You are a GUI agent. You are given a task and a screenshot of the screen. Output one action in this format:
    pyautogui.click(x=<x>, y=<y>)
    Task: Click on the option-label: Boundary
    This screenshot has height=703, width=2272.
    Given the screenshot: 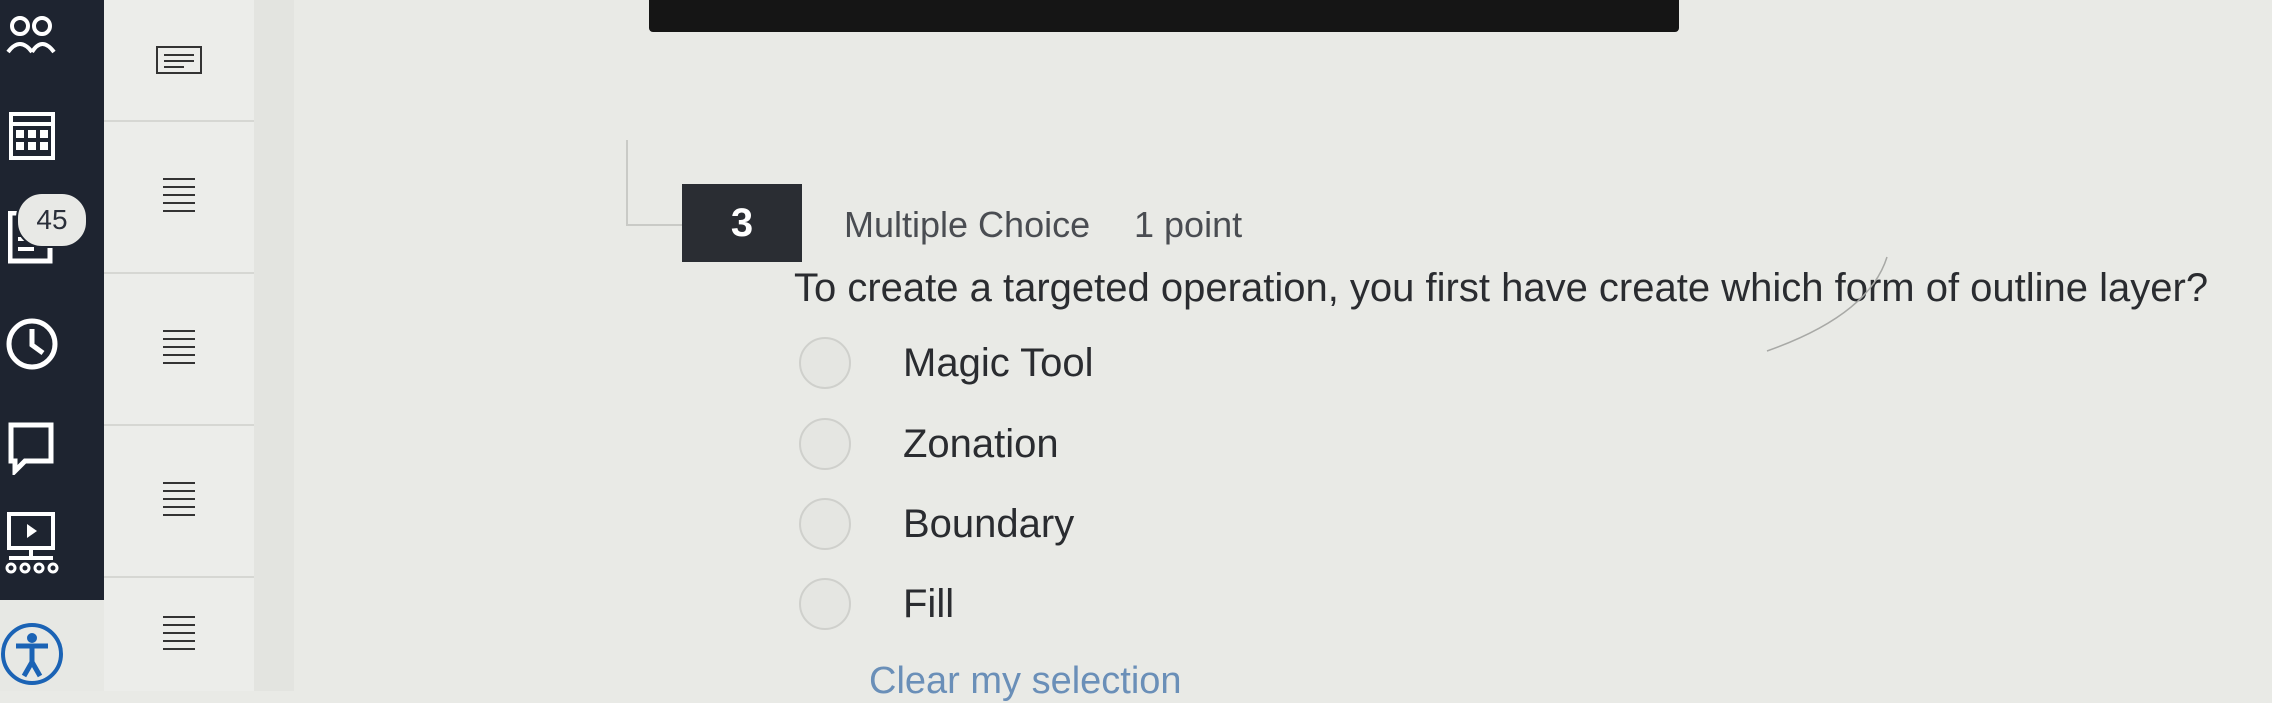 What is the action you would take?
    pyautogui.click(x=989, y=523)
    